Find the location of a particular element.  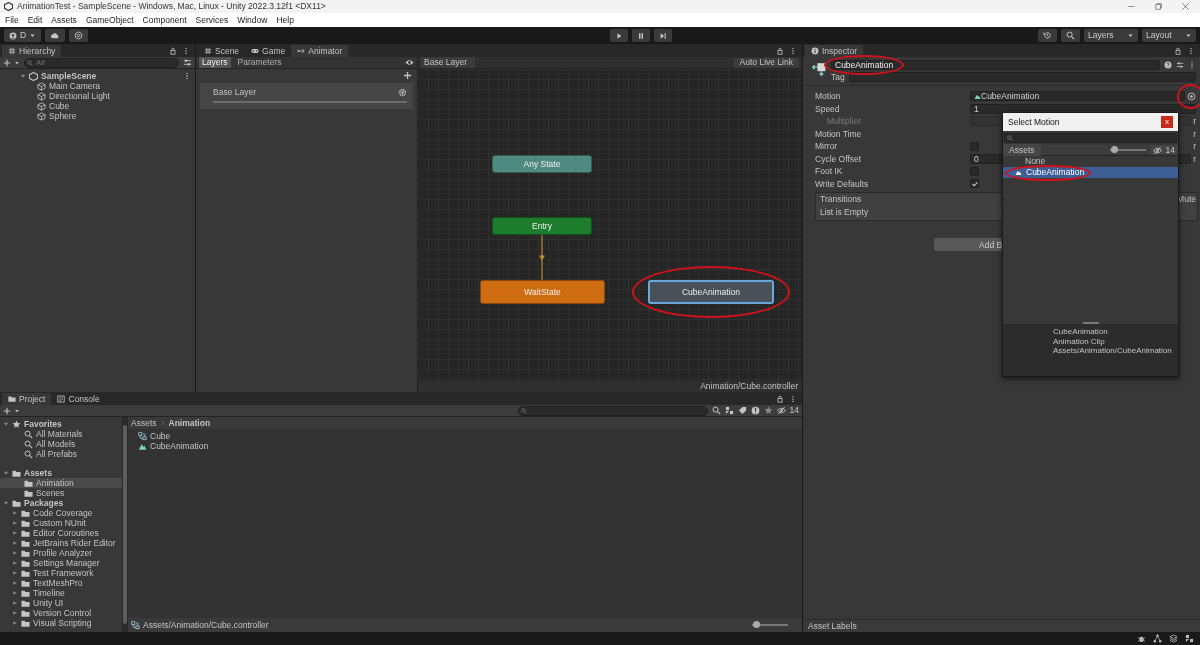

sub-tab: Layers is located at coordinates (215, 62).